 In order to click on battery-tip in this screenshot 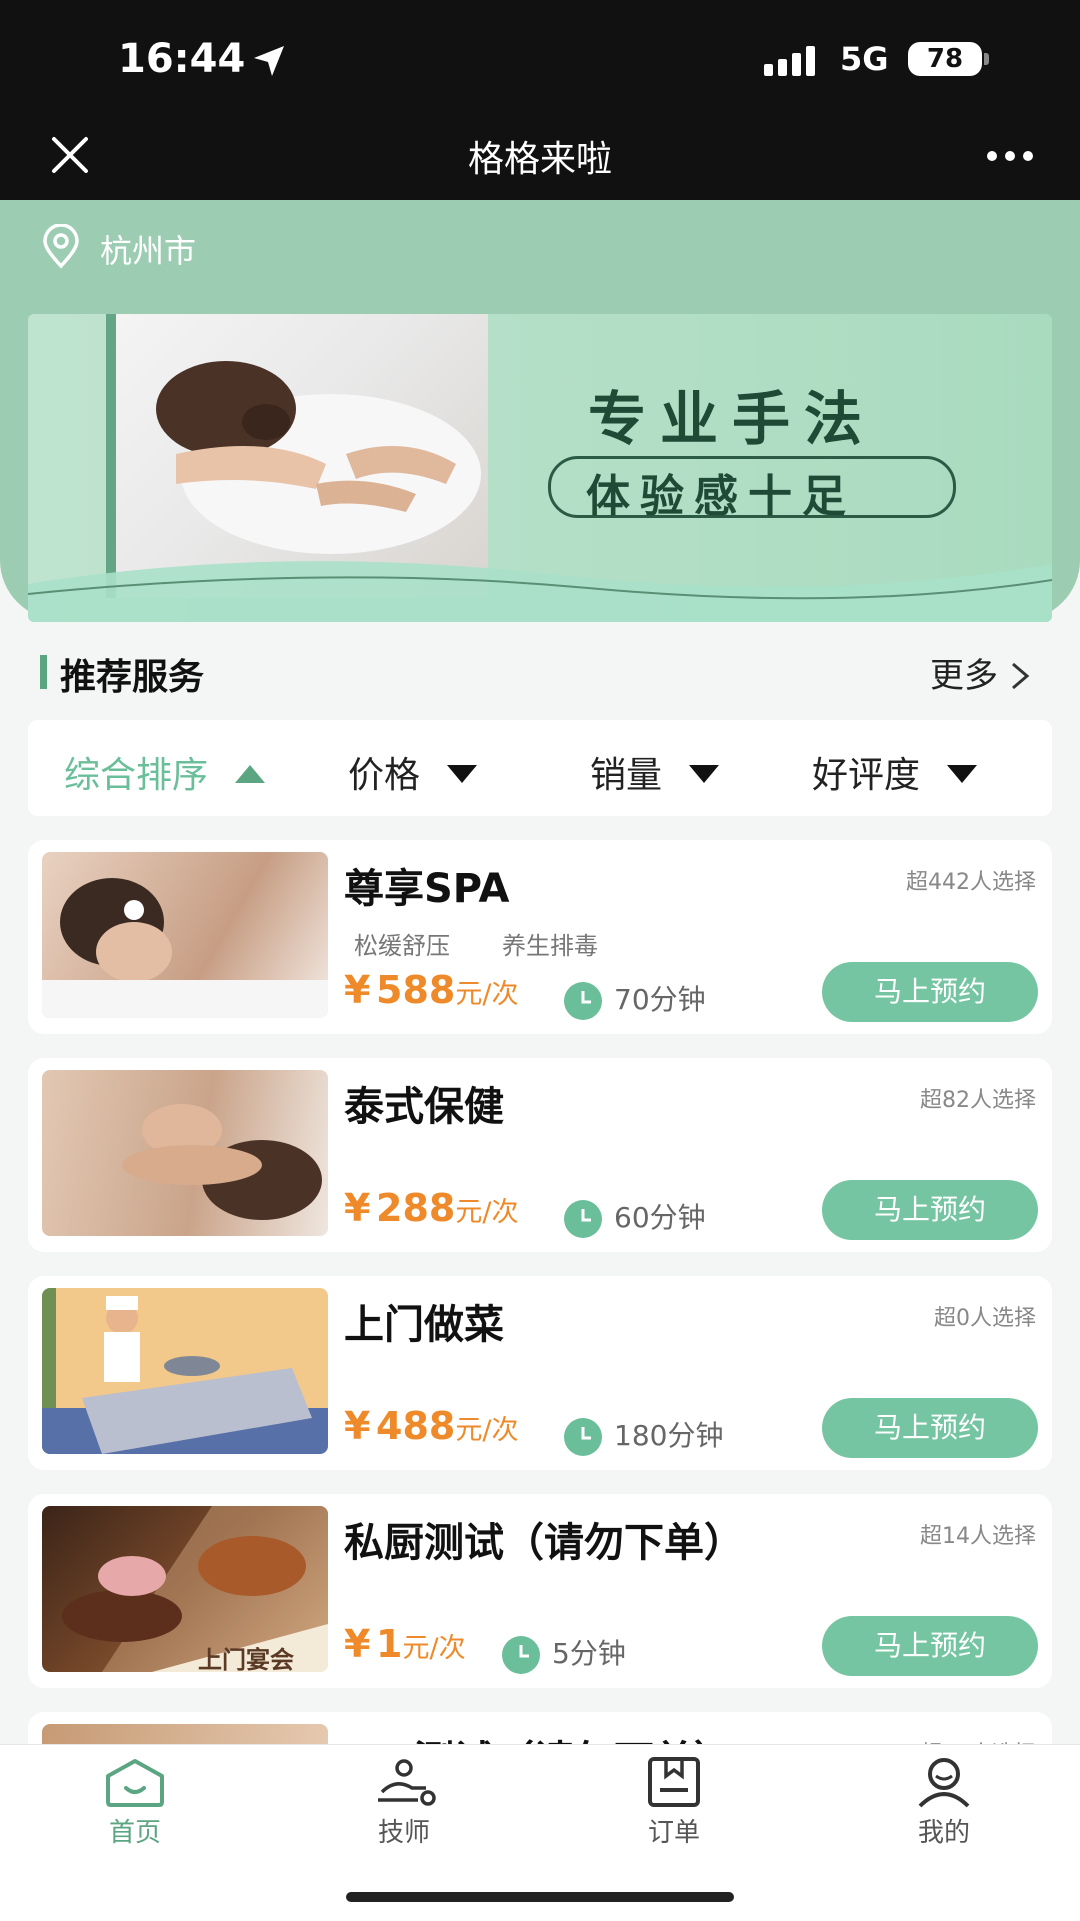, I will do `click(986, 59)`.